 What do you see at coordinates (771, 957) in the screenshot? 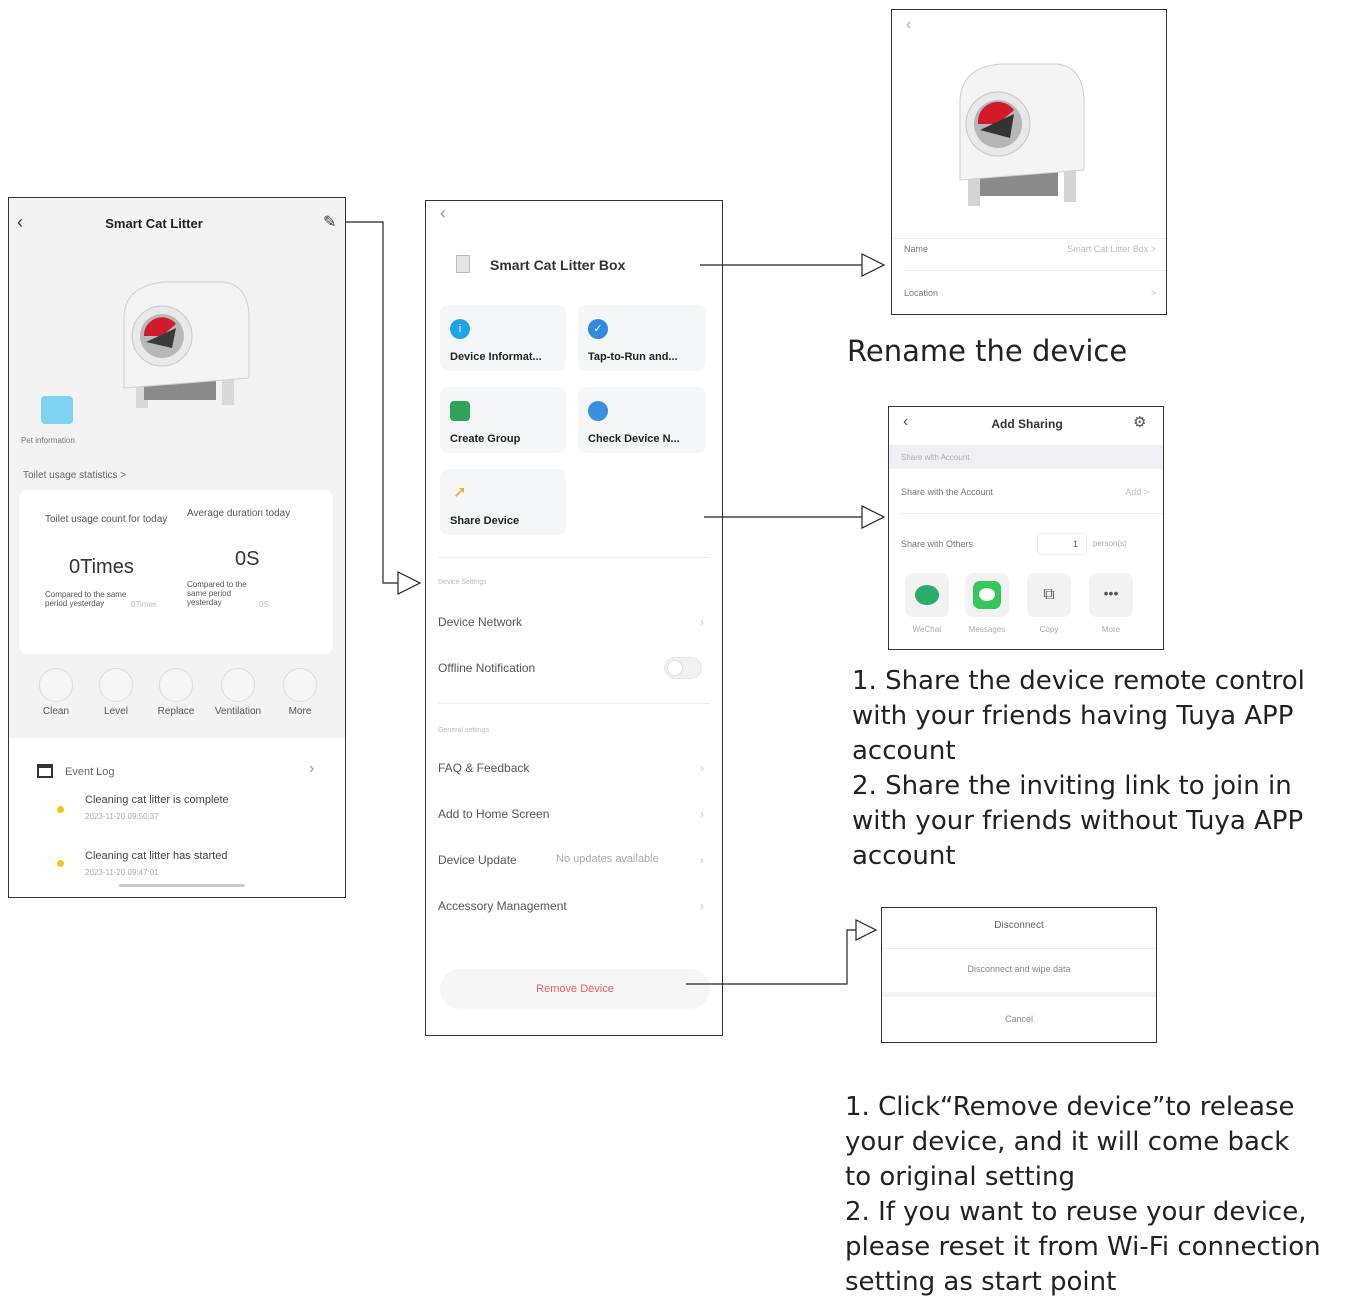
I see `arrow-remove-to-sheet` at bounding box center [771, 957].